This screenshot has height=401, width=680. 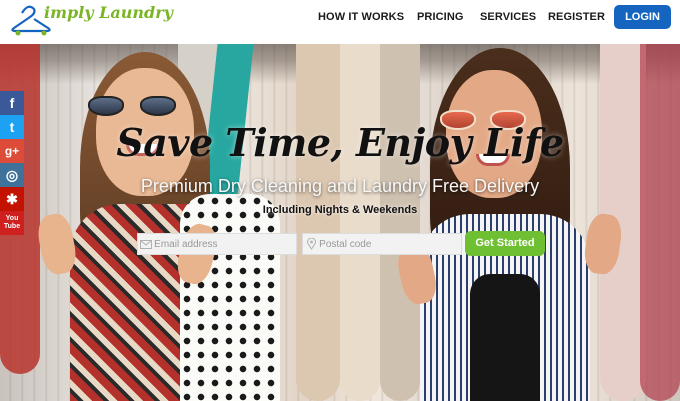 What do you see at coordinates (390, 244) in the screenshot?
I see `postal-code-input` at bounding box center [390, 244].